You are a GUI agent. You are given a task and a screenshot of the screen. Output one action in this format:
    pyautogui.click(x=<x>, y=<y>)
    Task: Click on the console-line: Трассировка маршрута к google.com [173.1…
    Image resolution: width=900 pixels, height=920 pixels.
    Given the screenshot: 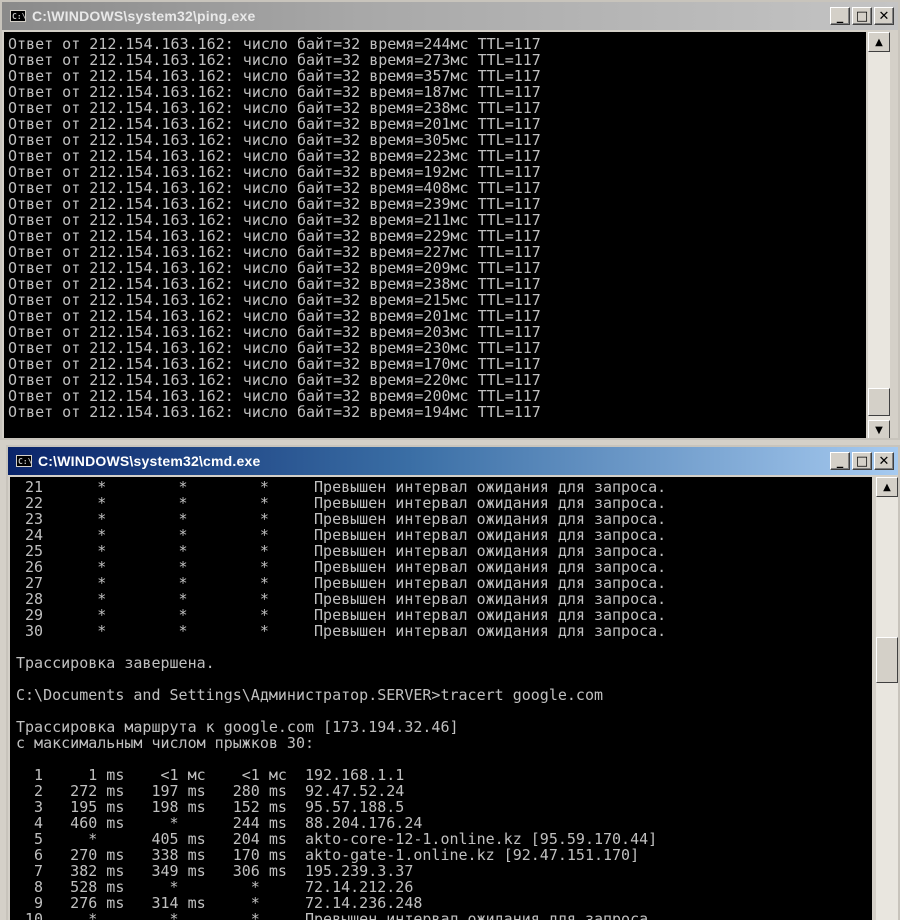 What is the action you would take?
    pyautogui.click(x=237, y=727)
    